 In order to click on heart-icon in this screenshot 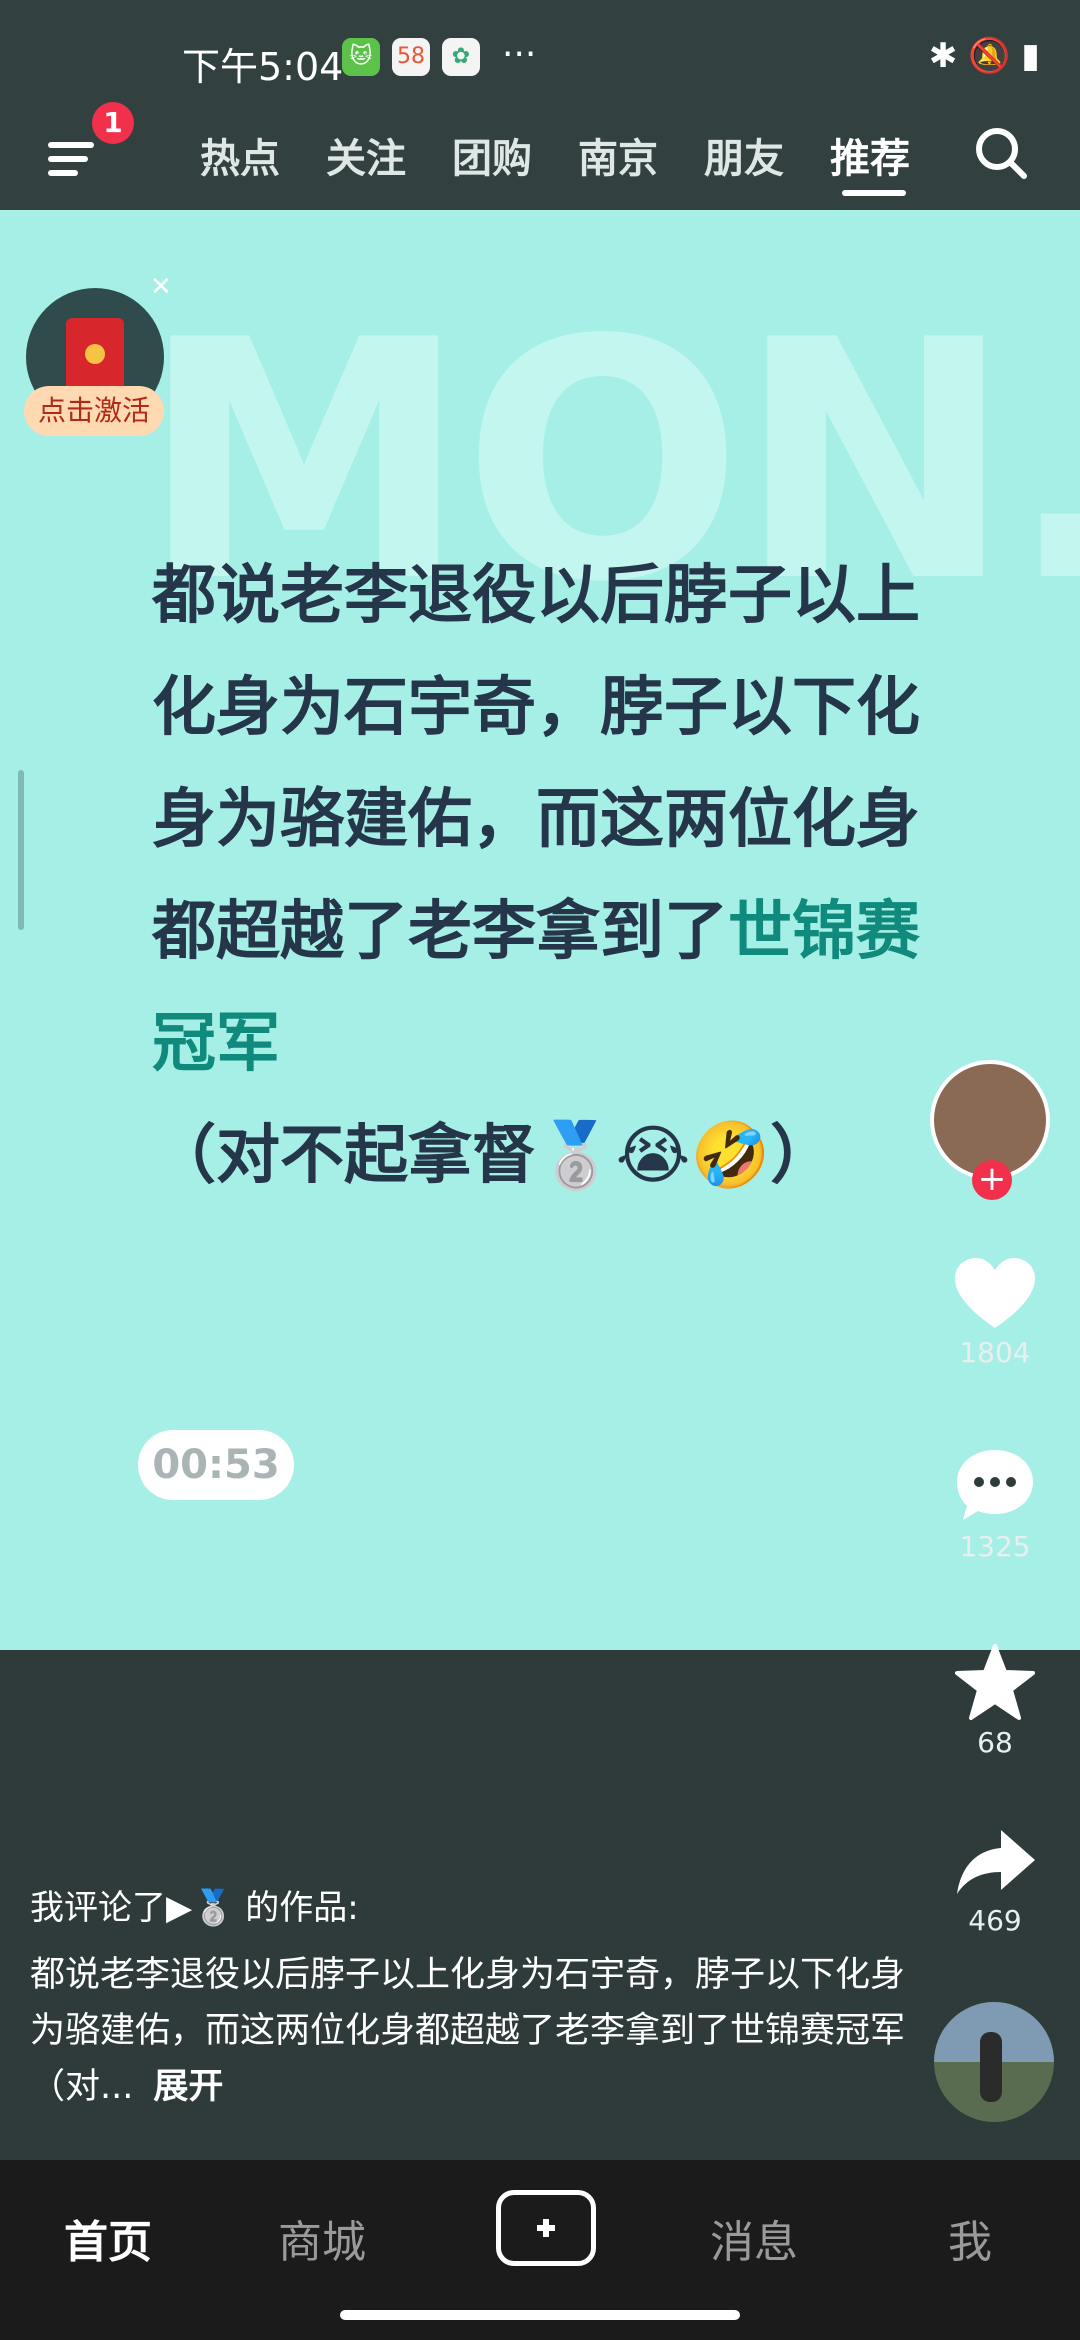, I will do `click(995, 1293)`.